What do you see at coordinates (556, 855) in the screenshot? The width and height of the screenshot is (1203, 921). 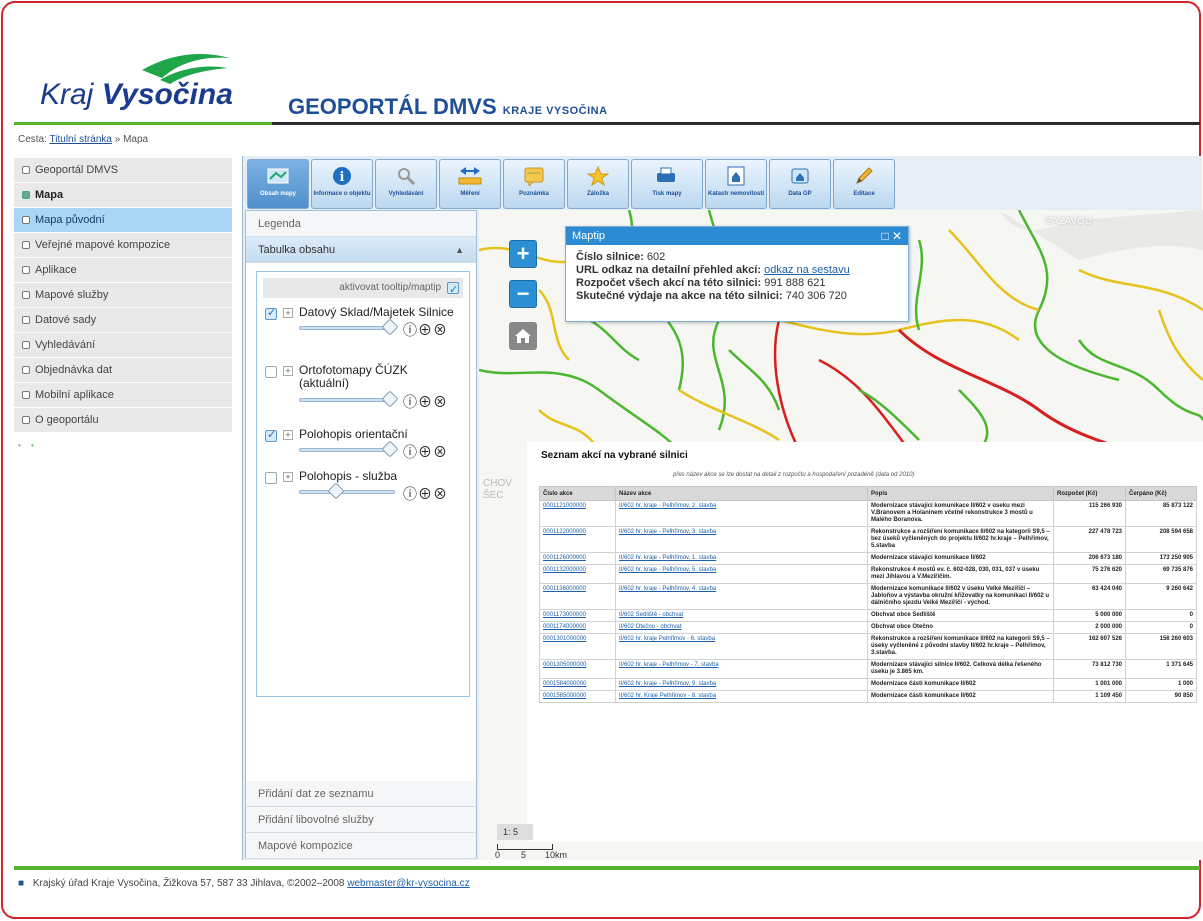 I see `scale-label: 10km` at bounding box center [556, 855].